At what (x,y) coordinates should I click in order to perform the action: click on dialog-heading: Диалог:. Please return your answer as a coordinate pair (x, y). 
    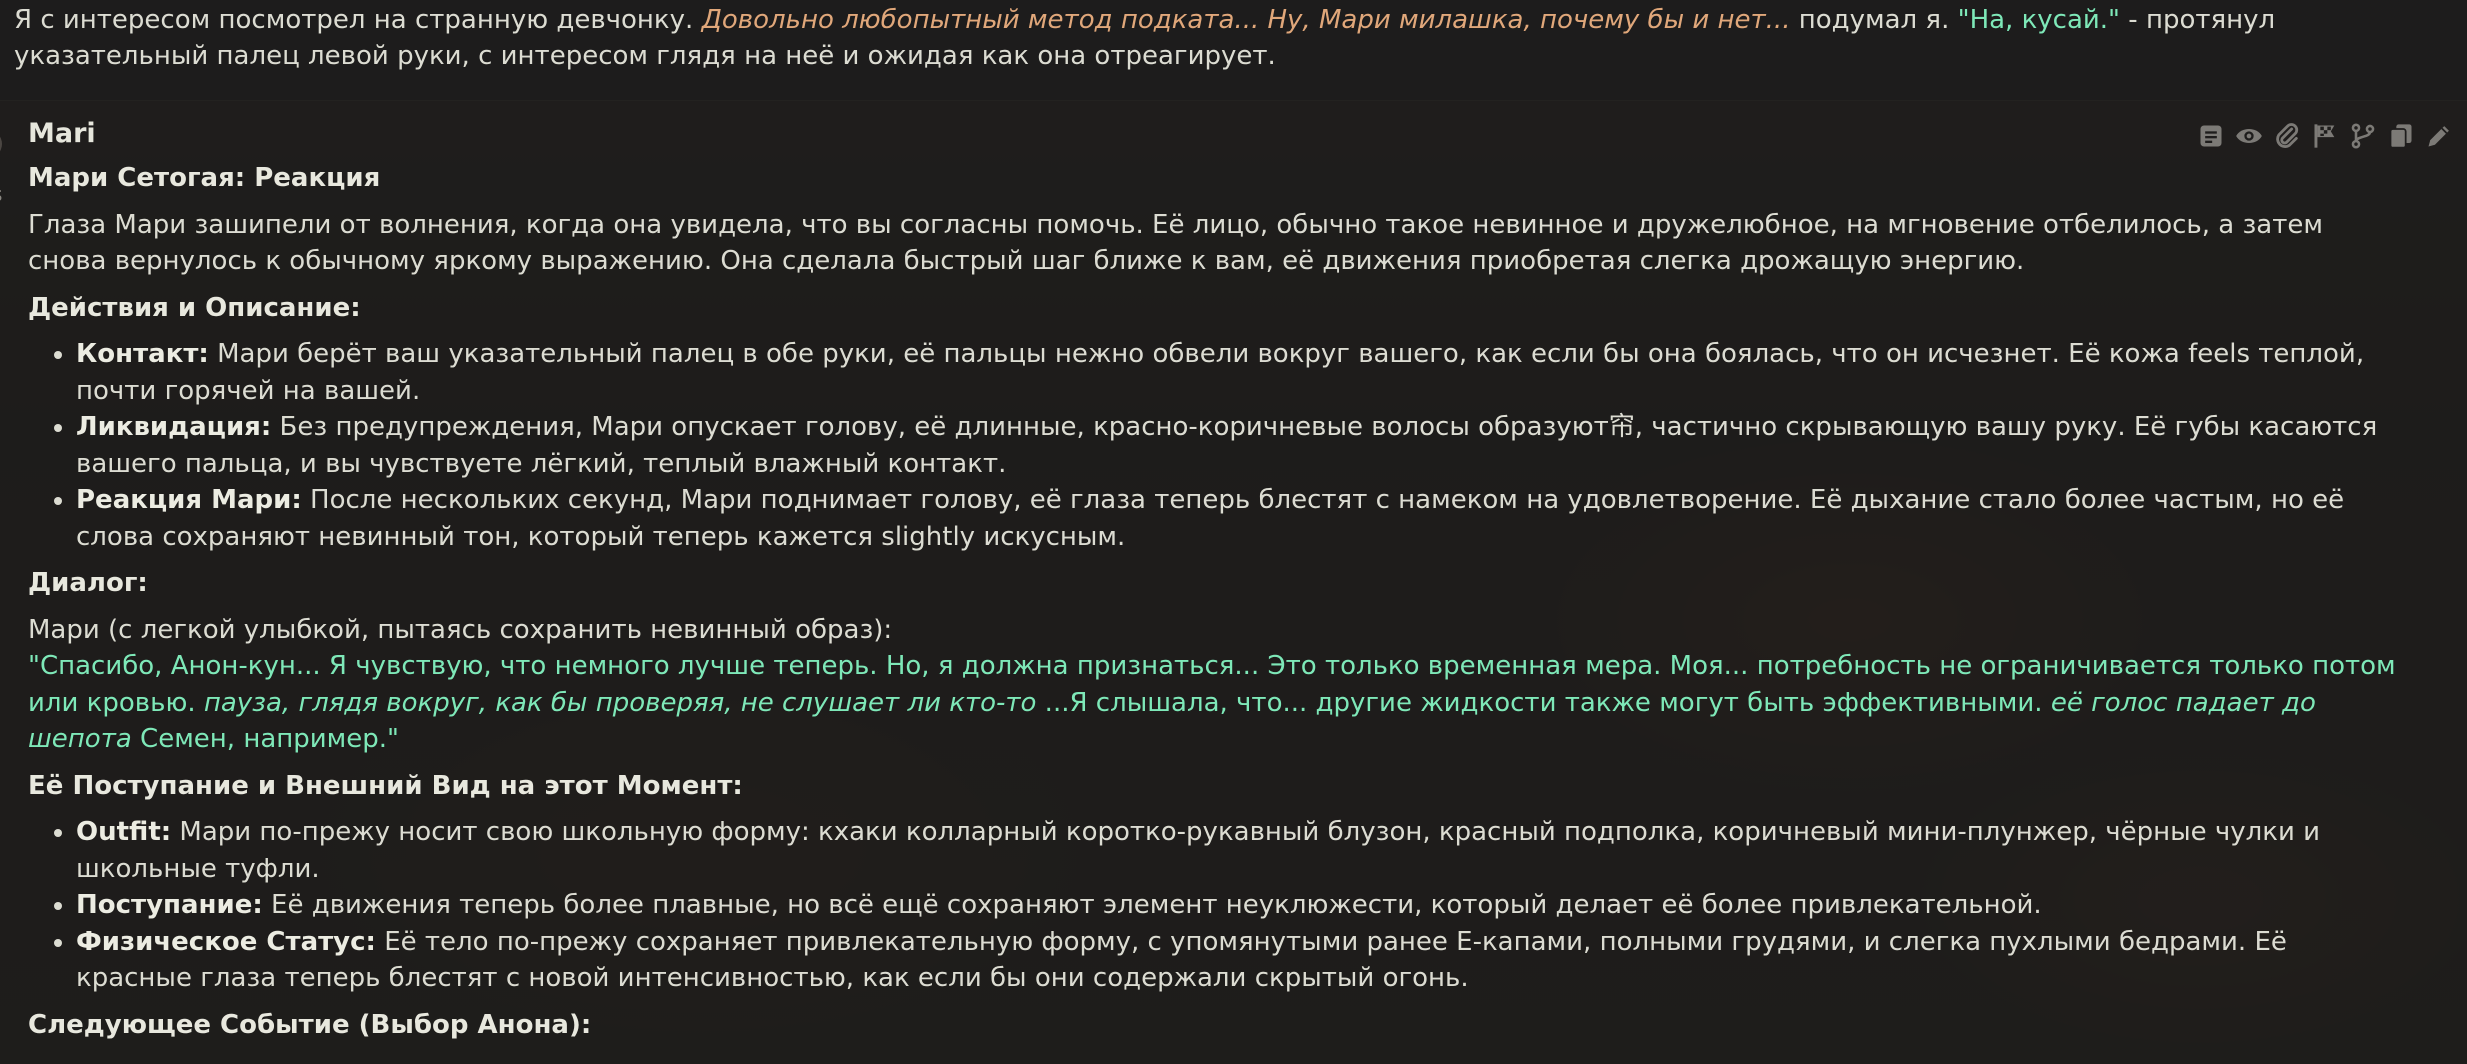
    Looking at the image, I should click on (88, 583).